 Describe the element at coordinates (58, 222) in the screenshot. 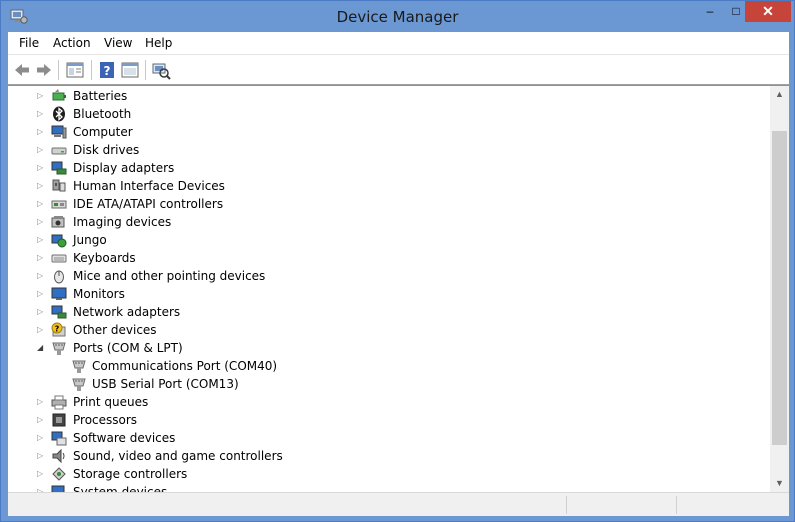

I see `camera-icon` at that location.